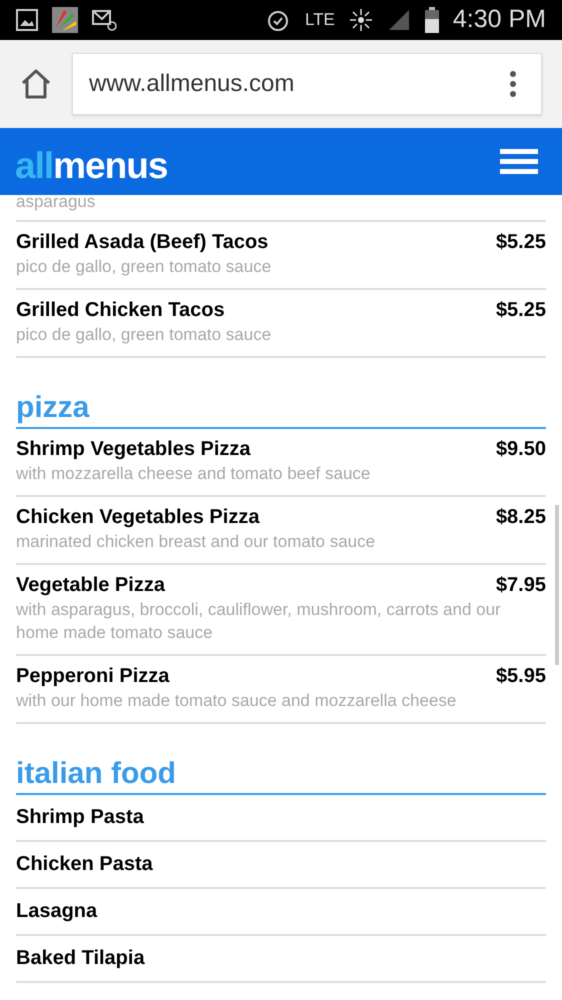  Describe the element at coordinates (521, 585) in the screenshot. I see `dish-price: $7.95` at that location.